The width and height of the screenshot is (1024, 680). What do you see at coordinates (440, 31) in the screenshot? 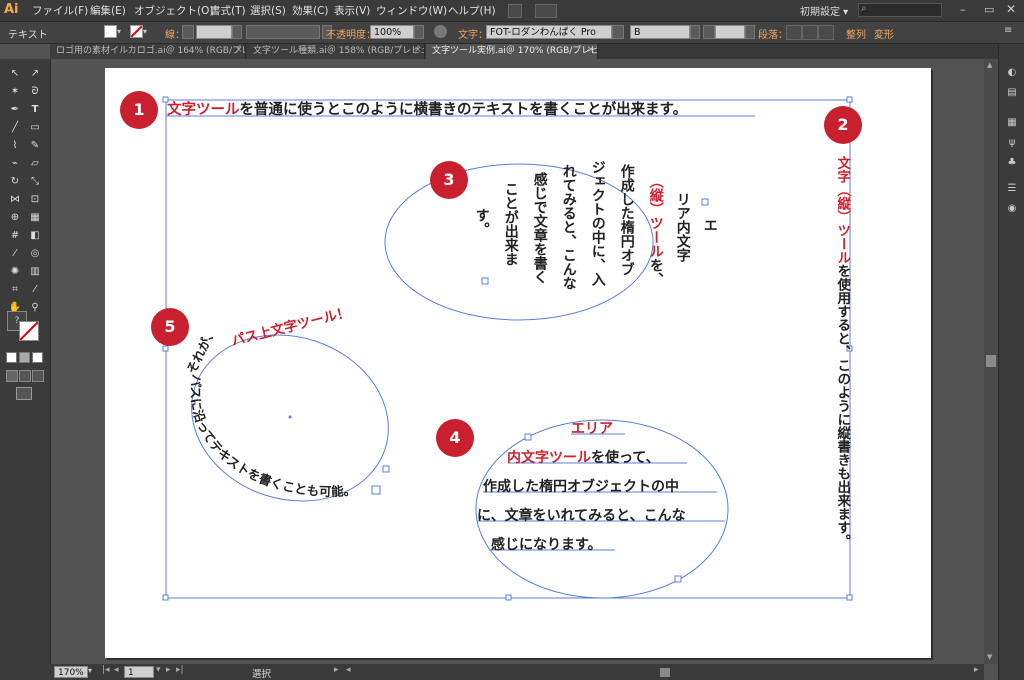
I see `recolor-icon` at bounding box center [440, 31].